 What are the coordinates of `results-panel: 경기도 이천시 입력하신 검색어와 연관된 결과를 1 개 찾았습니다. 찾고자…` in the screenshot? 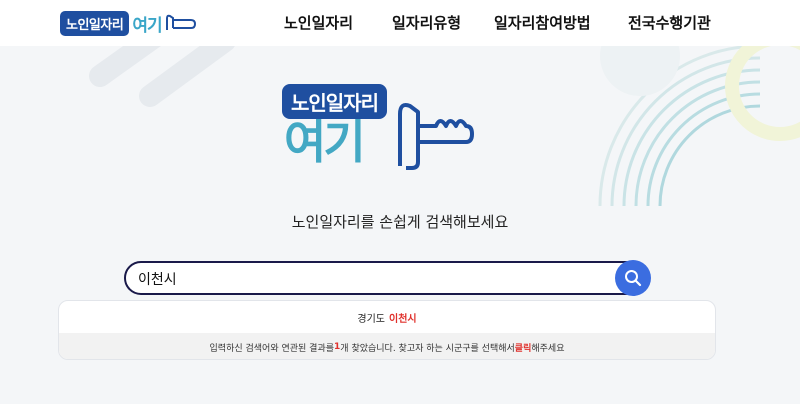 It's located at (387, 330).